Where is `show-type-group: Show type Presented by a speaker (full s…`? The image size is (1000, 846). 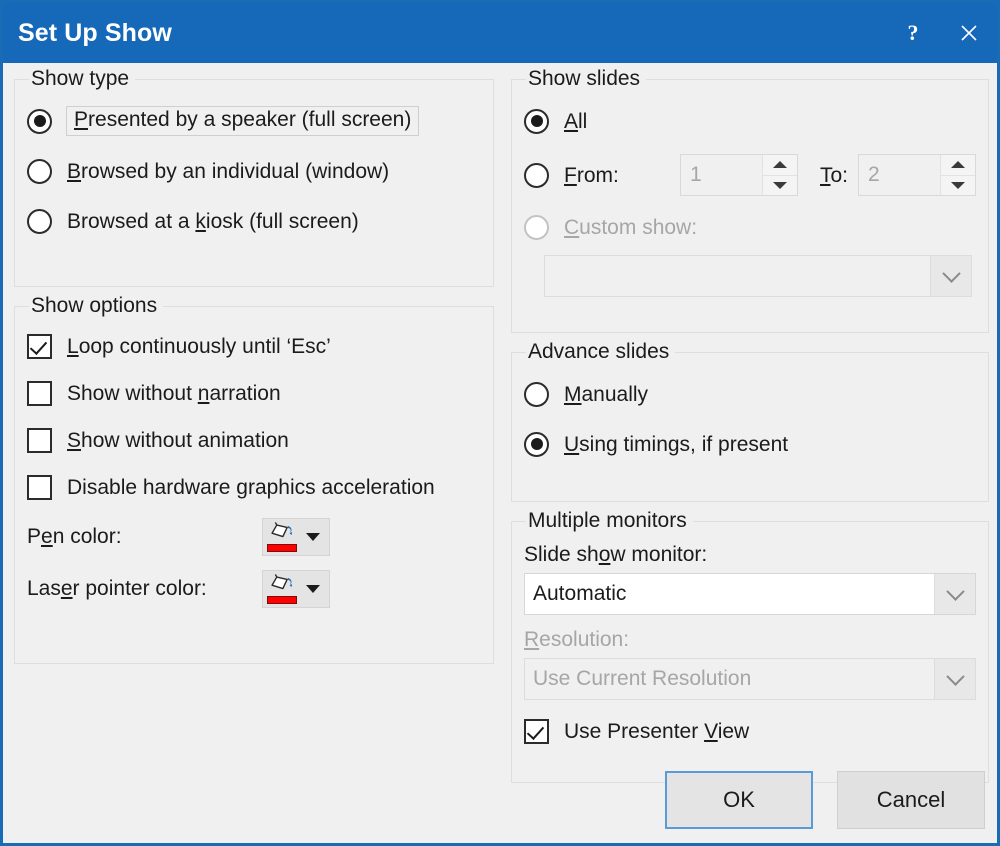 show-type-group: Show type Presented by a speaker (full s… is located at coordinates (254, 177).